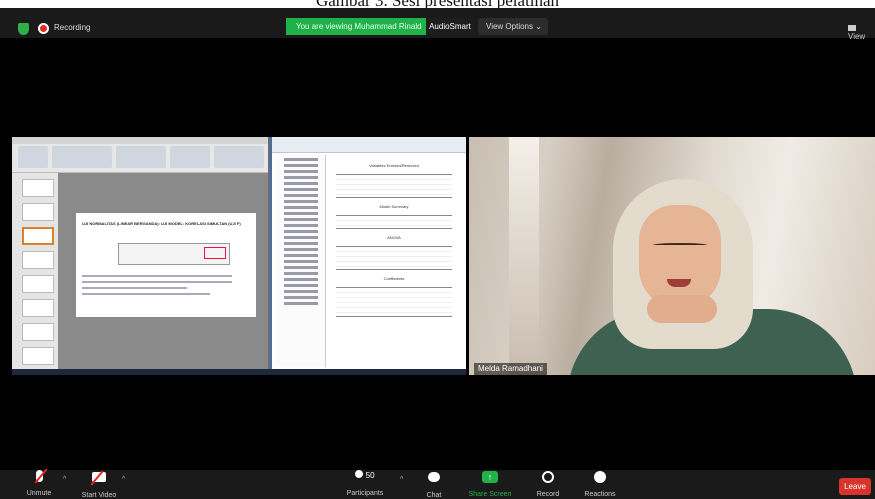 The image size is (875, 499). Describe the element at coordinates (548, 494) in the screenshot. I see `record-label: Record` at that location.